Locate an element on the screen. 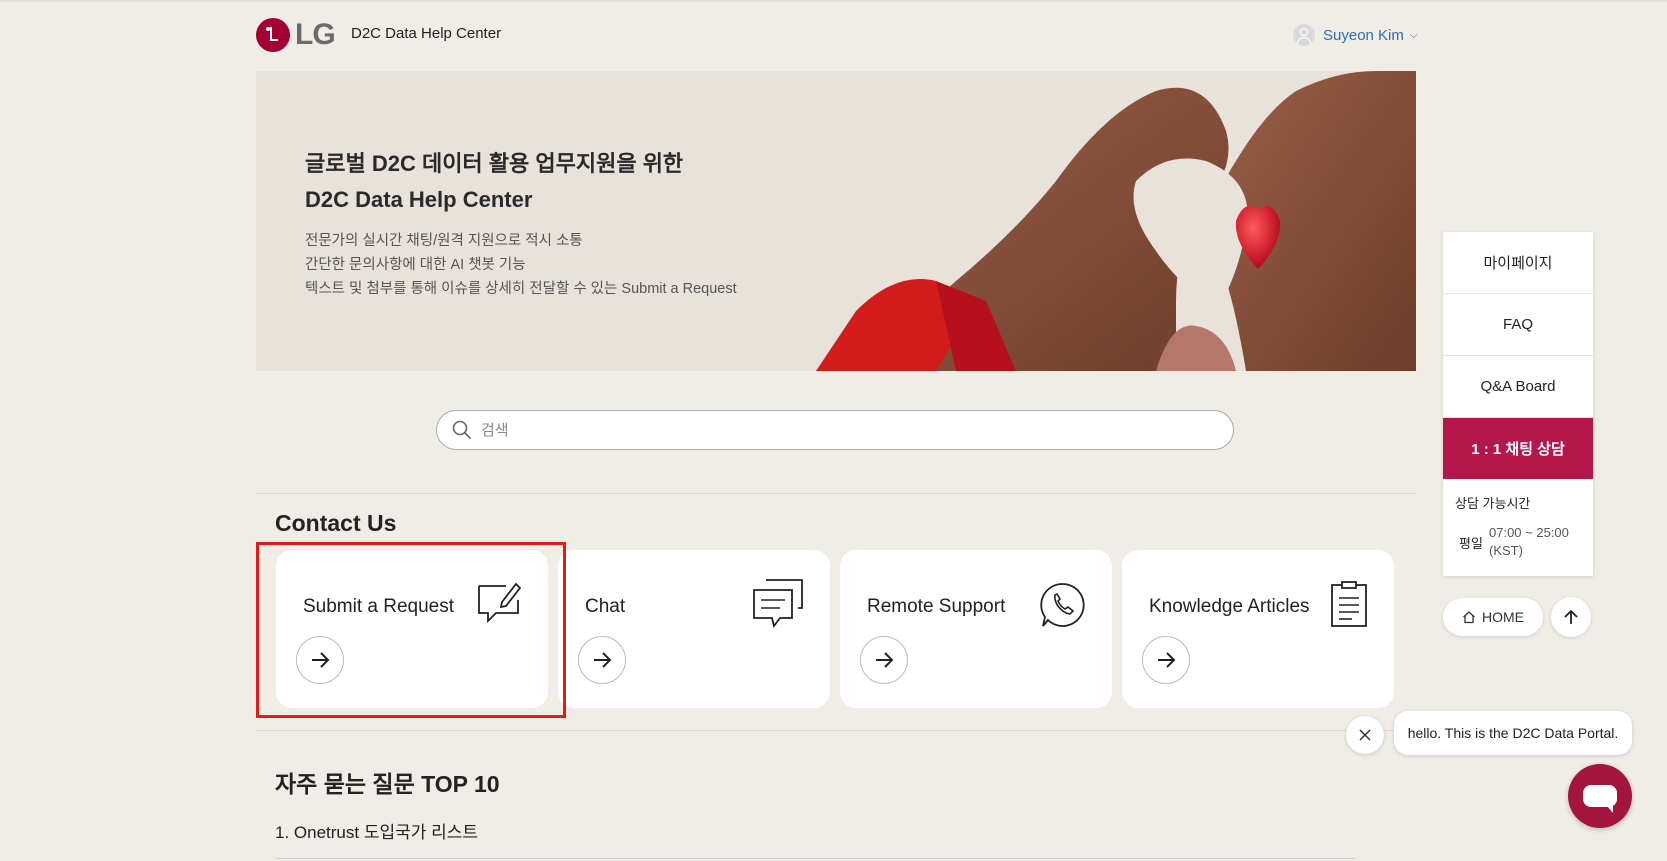 The height and width of the screenshot is (861, 1667). logo-text: LG is located at coordinates (315, 34).